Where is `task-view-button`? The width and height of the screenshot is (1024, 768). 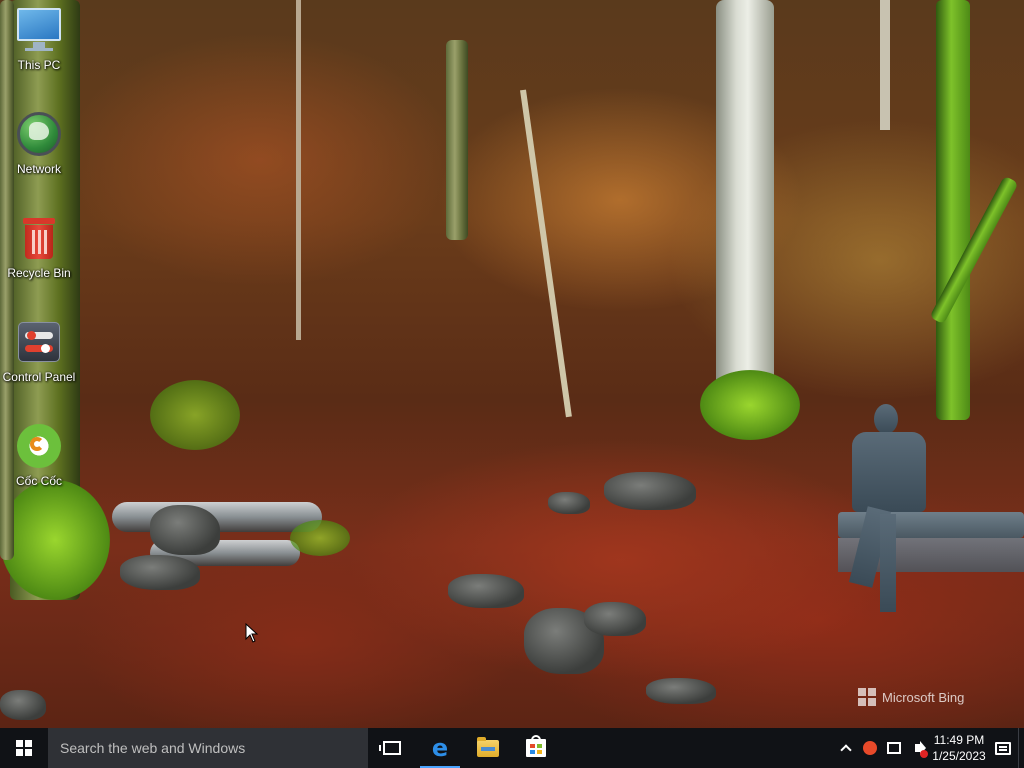
task-view-button is located at coordinates (392, 748).